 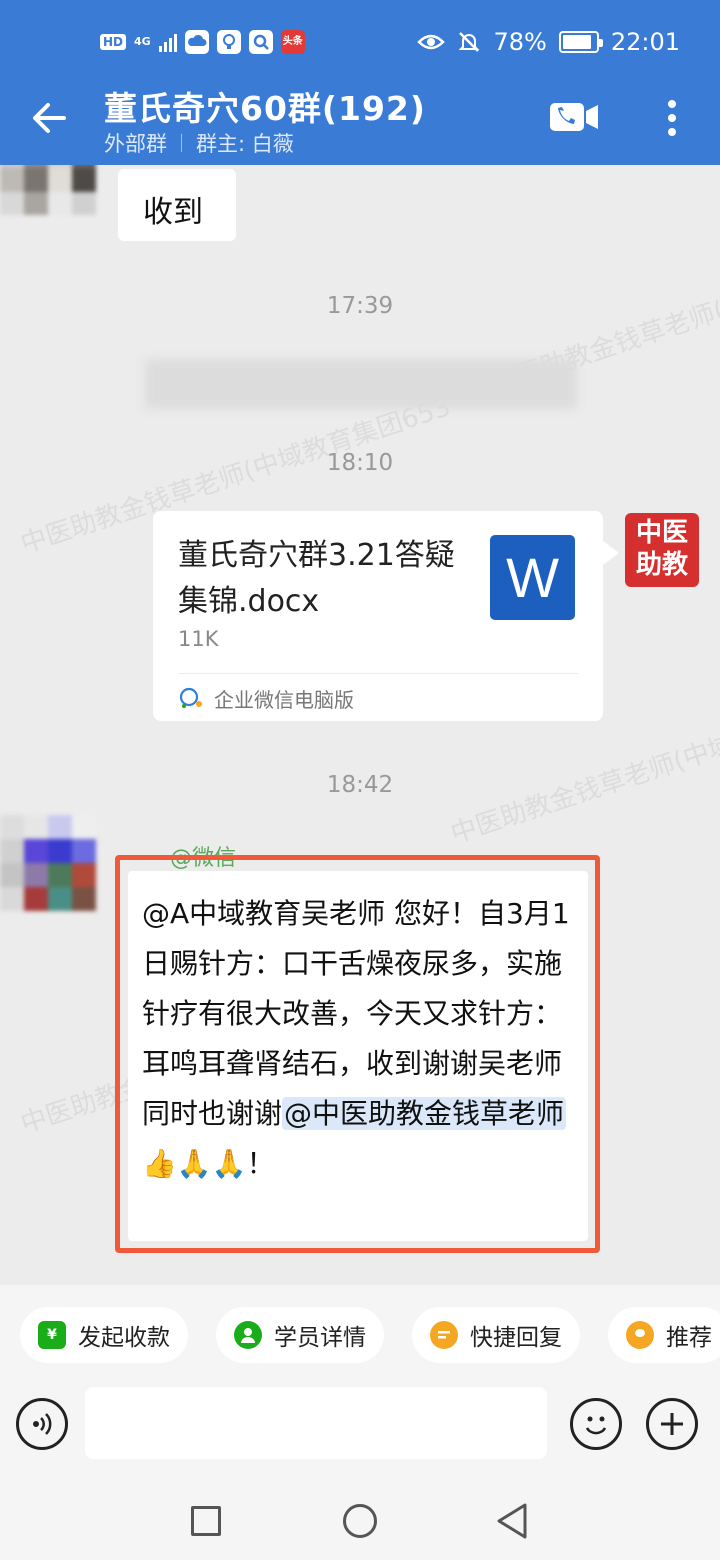 What do you see at coordinates (316, 1423) in the screenshot?
I see `message-input` at bounding box center [316, 1423].